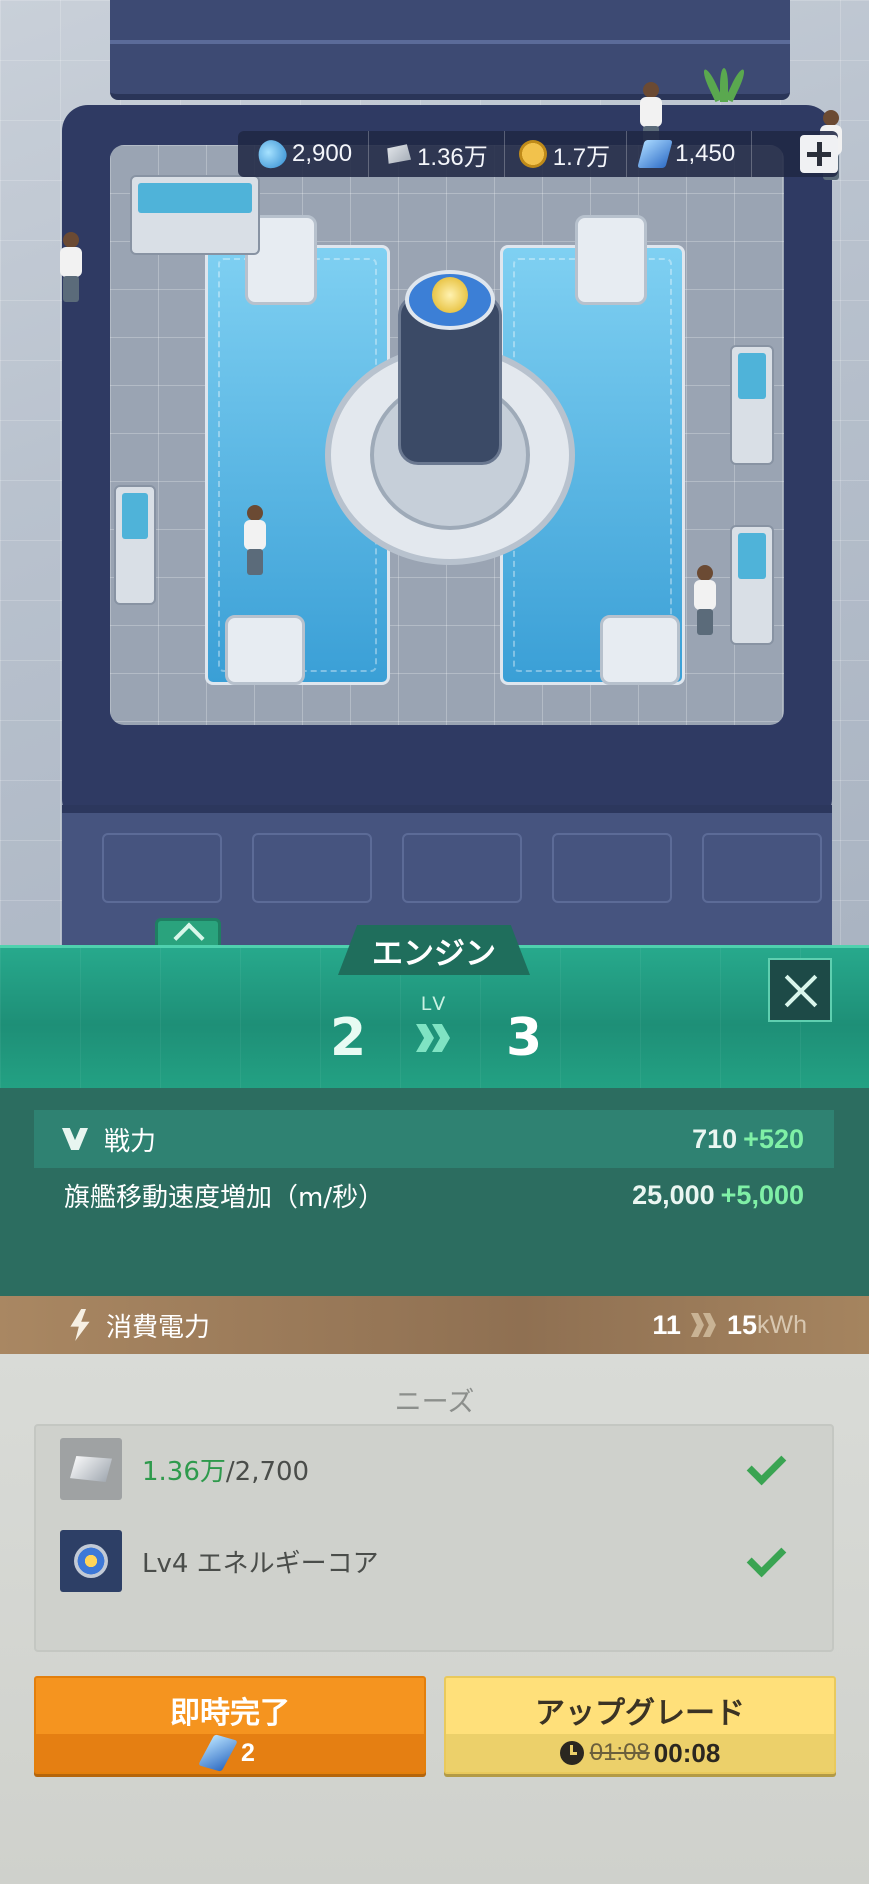 The width and height of the screenshot is (869, 1884). What do you see at coordinates (452, 157) in the screenshot?
I see `resource-value: 1.36万` at bounding box center [452, 157].